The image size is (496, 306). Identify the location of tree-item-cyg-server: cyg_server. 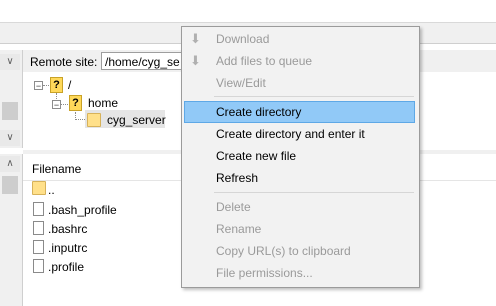
(136, 120).